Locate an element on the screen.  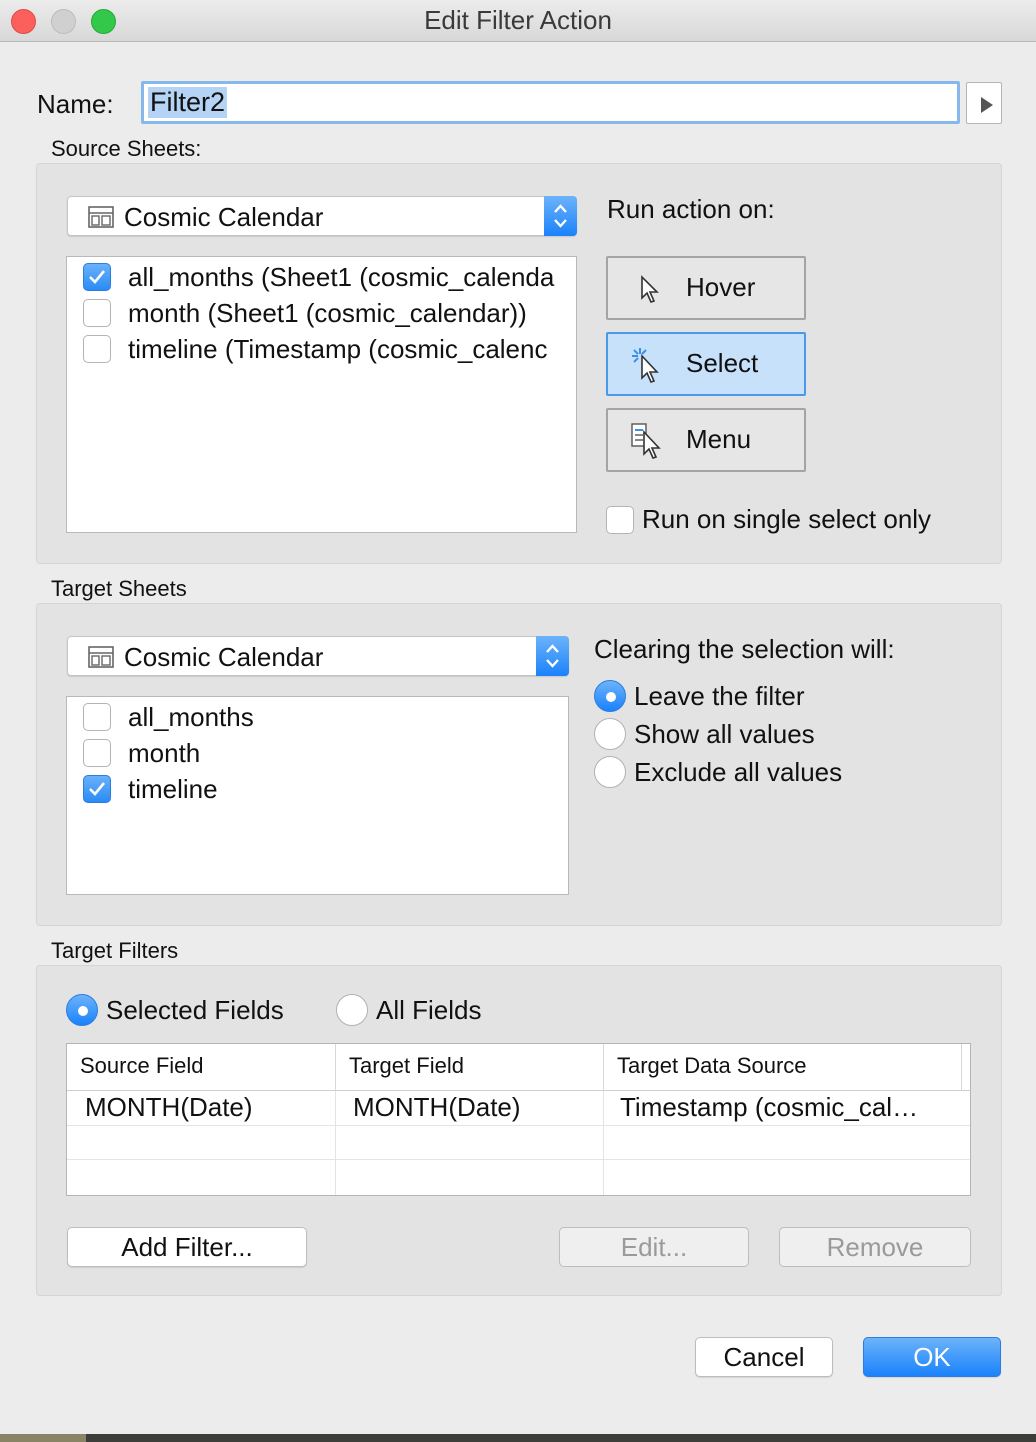
target-sheet-item: timeline is located at coordinates (150, 789).